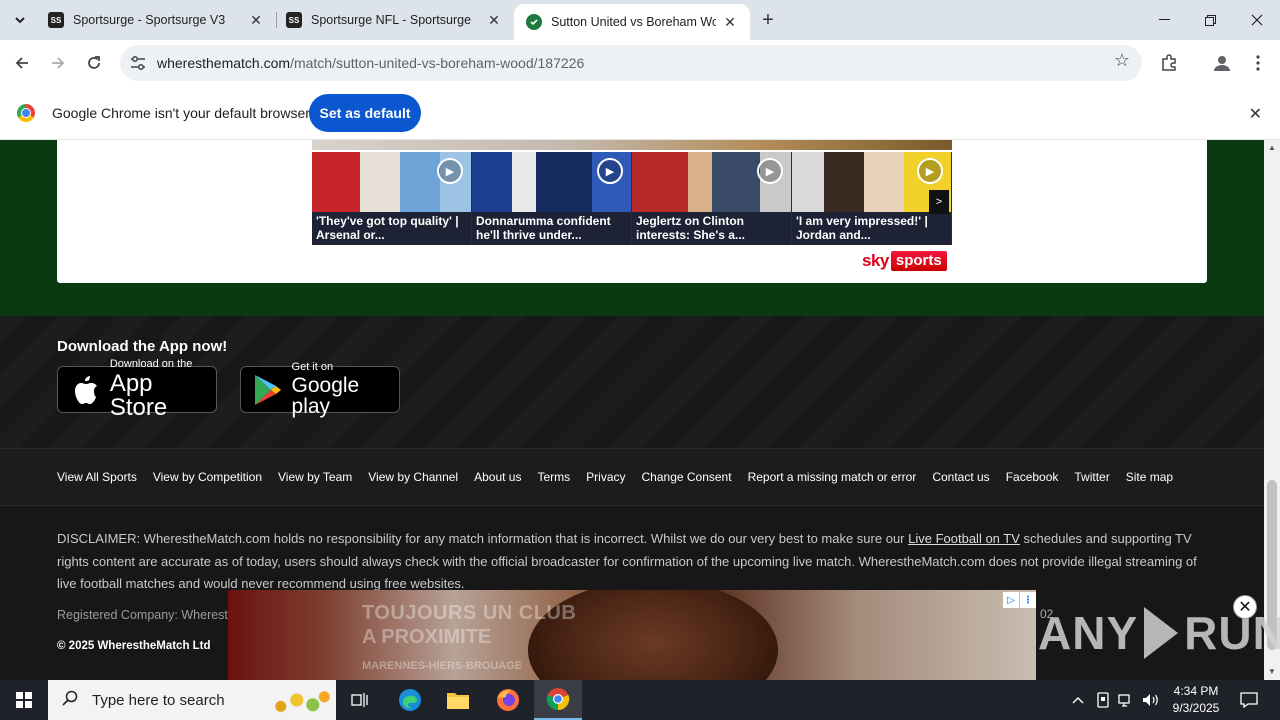  Describe the element at coordinates (1249, 700) in the screenshot. I see `notifications-icon` at that location.